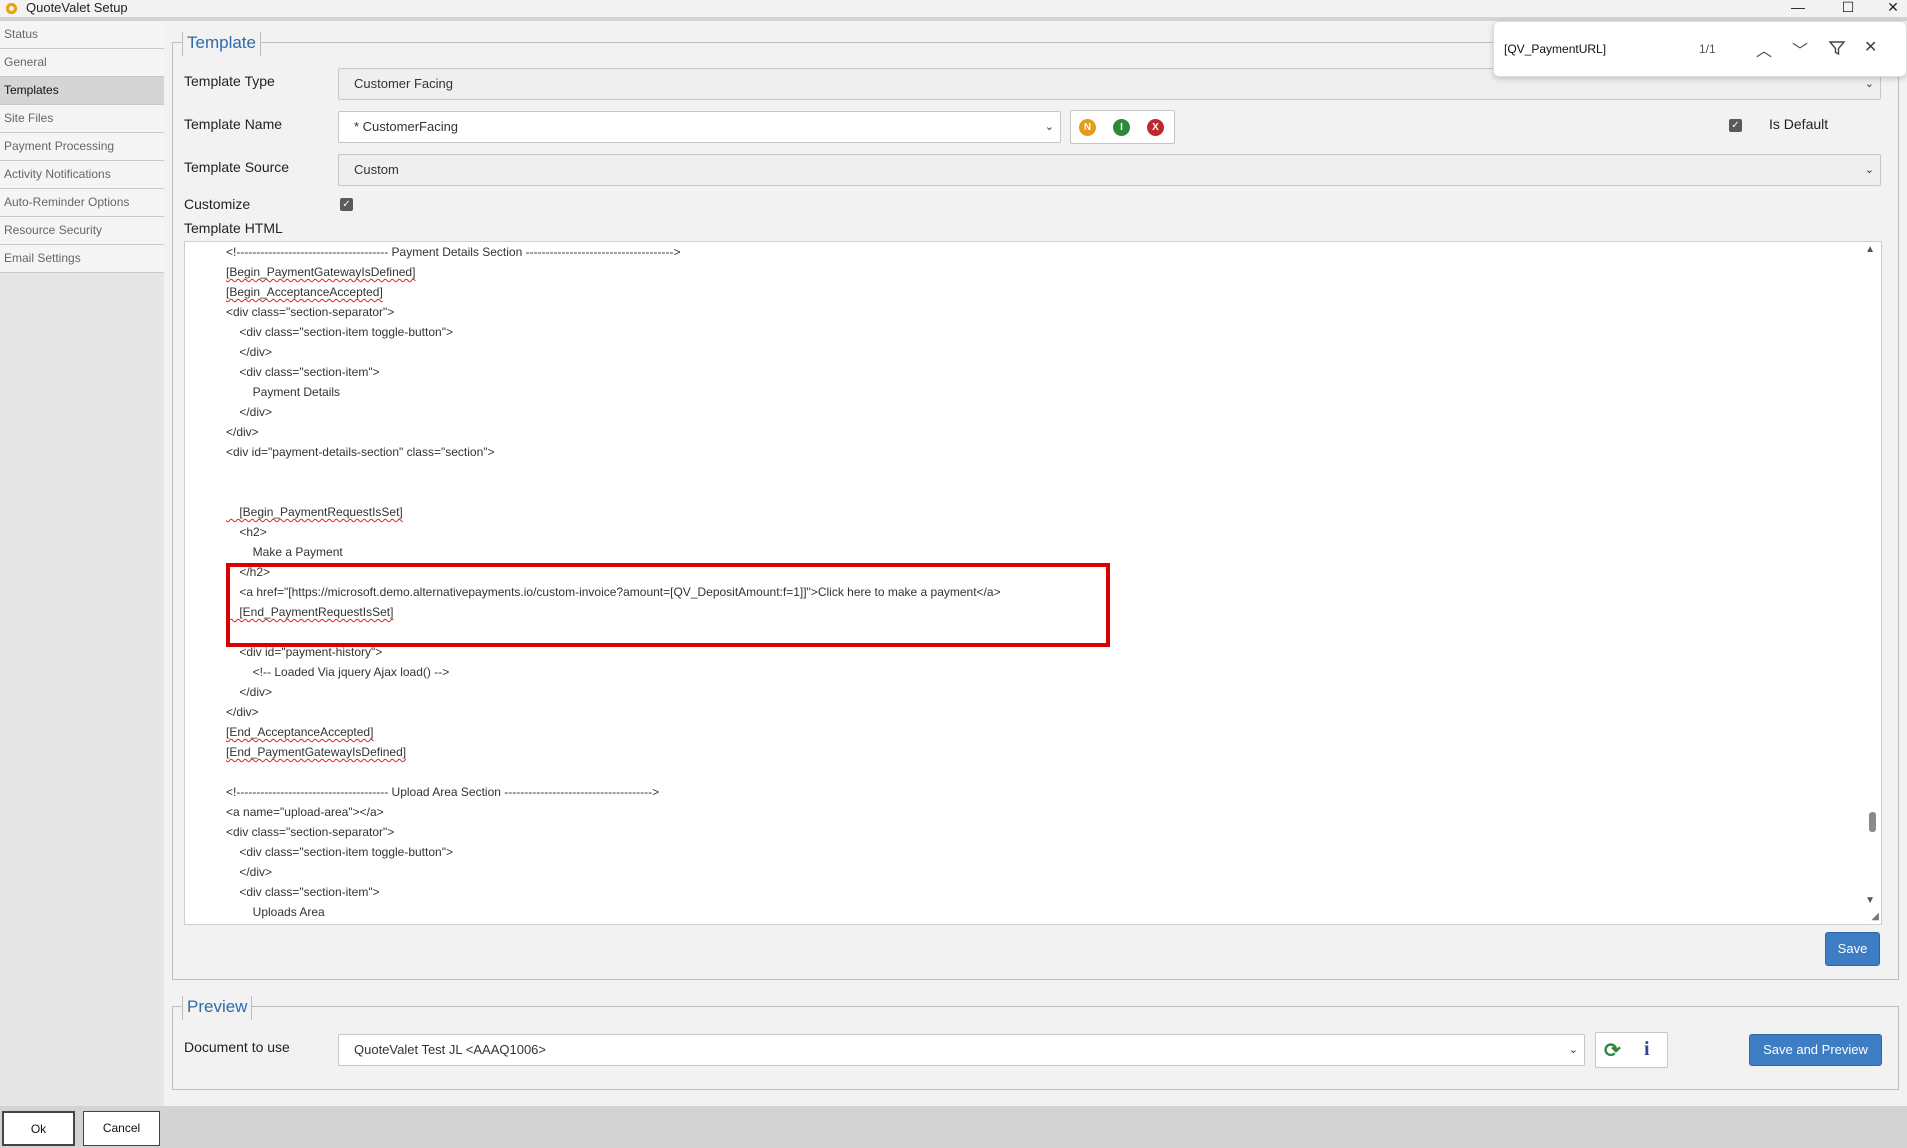 This screenshot has height=1148, width=1907. What do you see at coordinates (1815, 1050) in the screenshot?
I see `save-and-preview-button: Save and Preview` at bounding box center [1815, 1050].